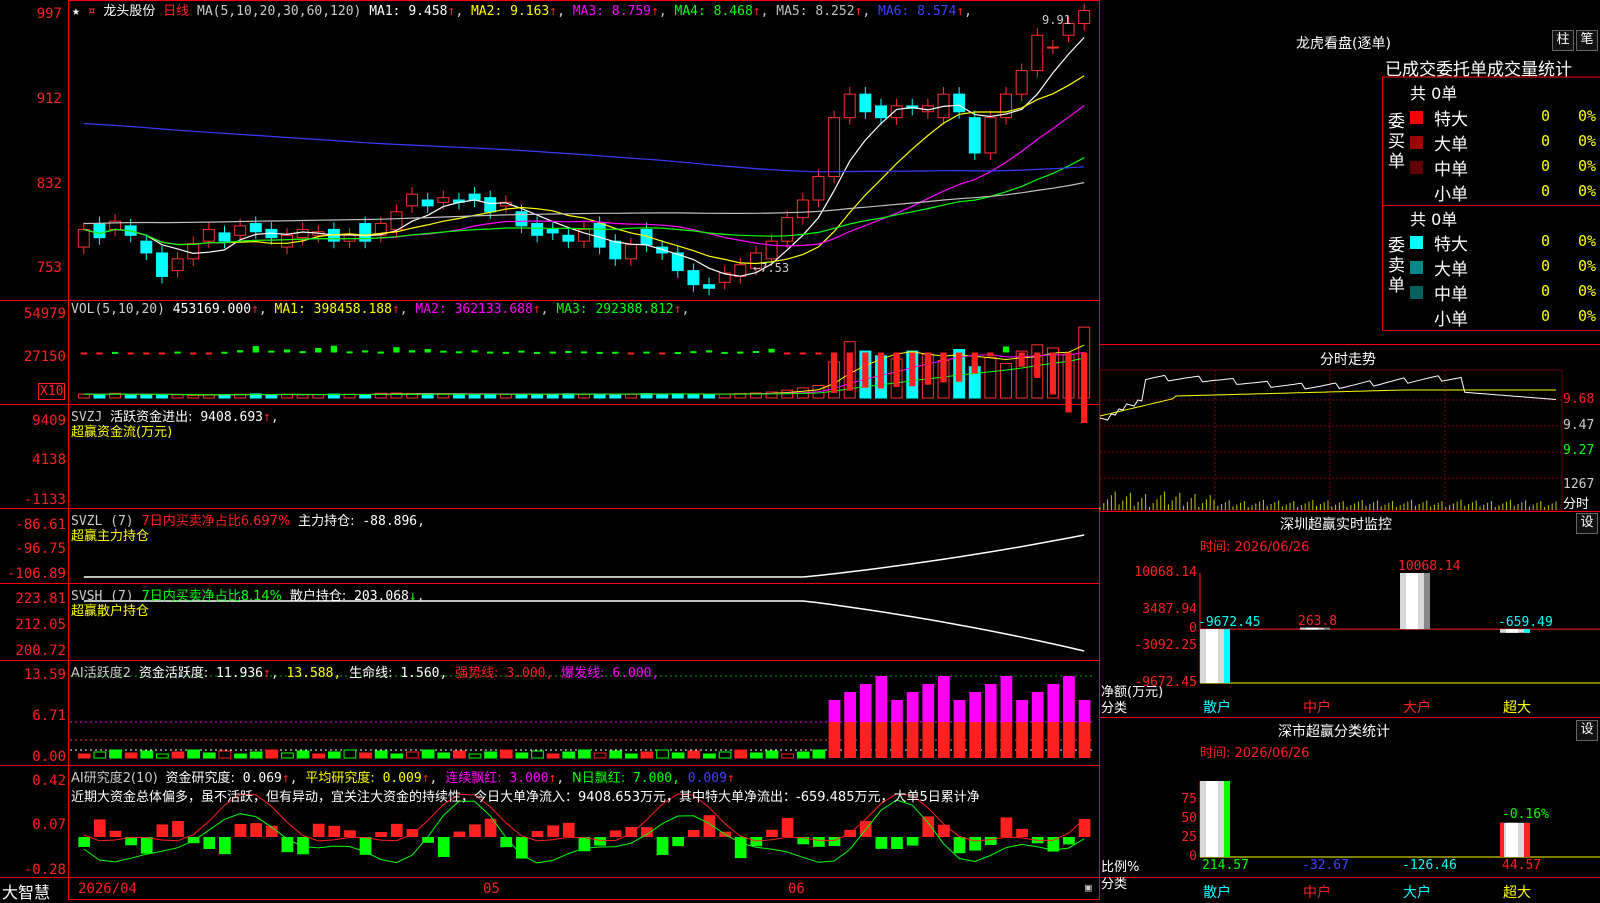  I want to click on ma-value: 9.163, so click(530, 11).